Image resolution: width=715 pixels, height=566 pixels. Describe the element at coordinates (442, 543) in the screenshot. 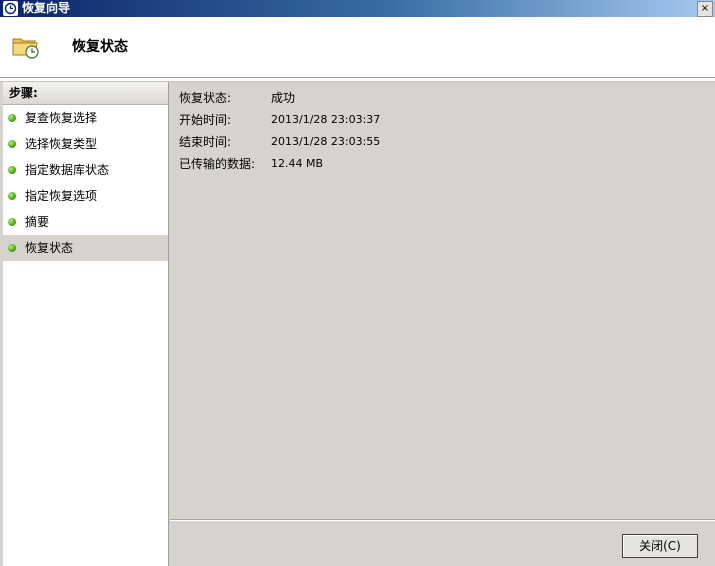

I see `wizard-footer: 关闭(C)` at that location.